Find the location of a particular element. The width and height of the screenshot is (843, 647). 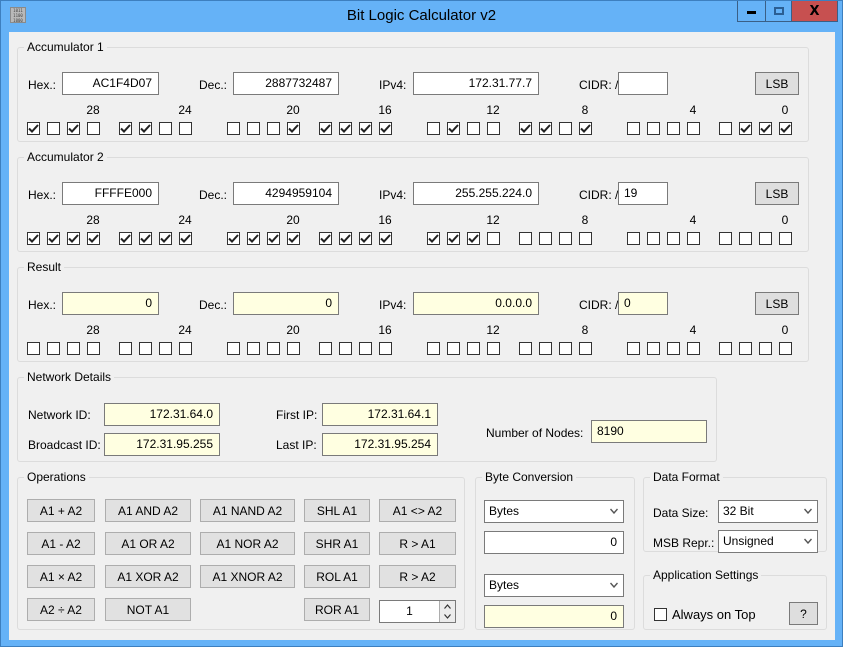

ror-button: ROR A1 is located at coordinates (337, 609).